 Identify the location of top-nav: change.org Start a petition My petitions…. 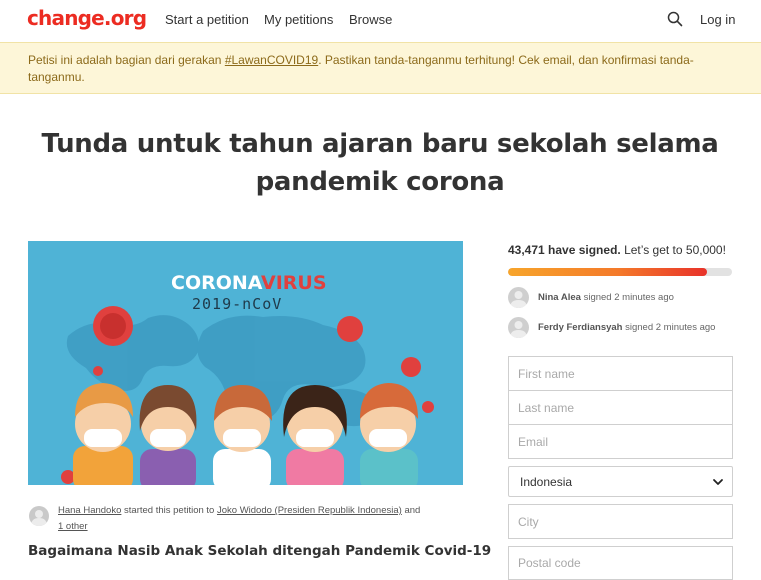
(380, 21).